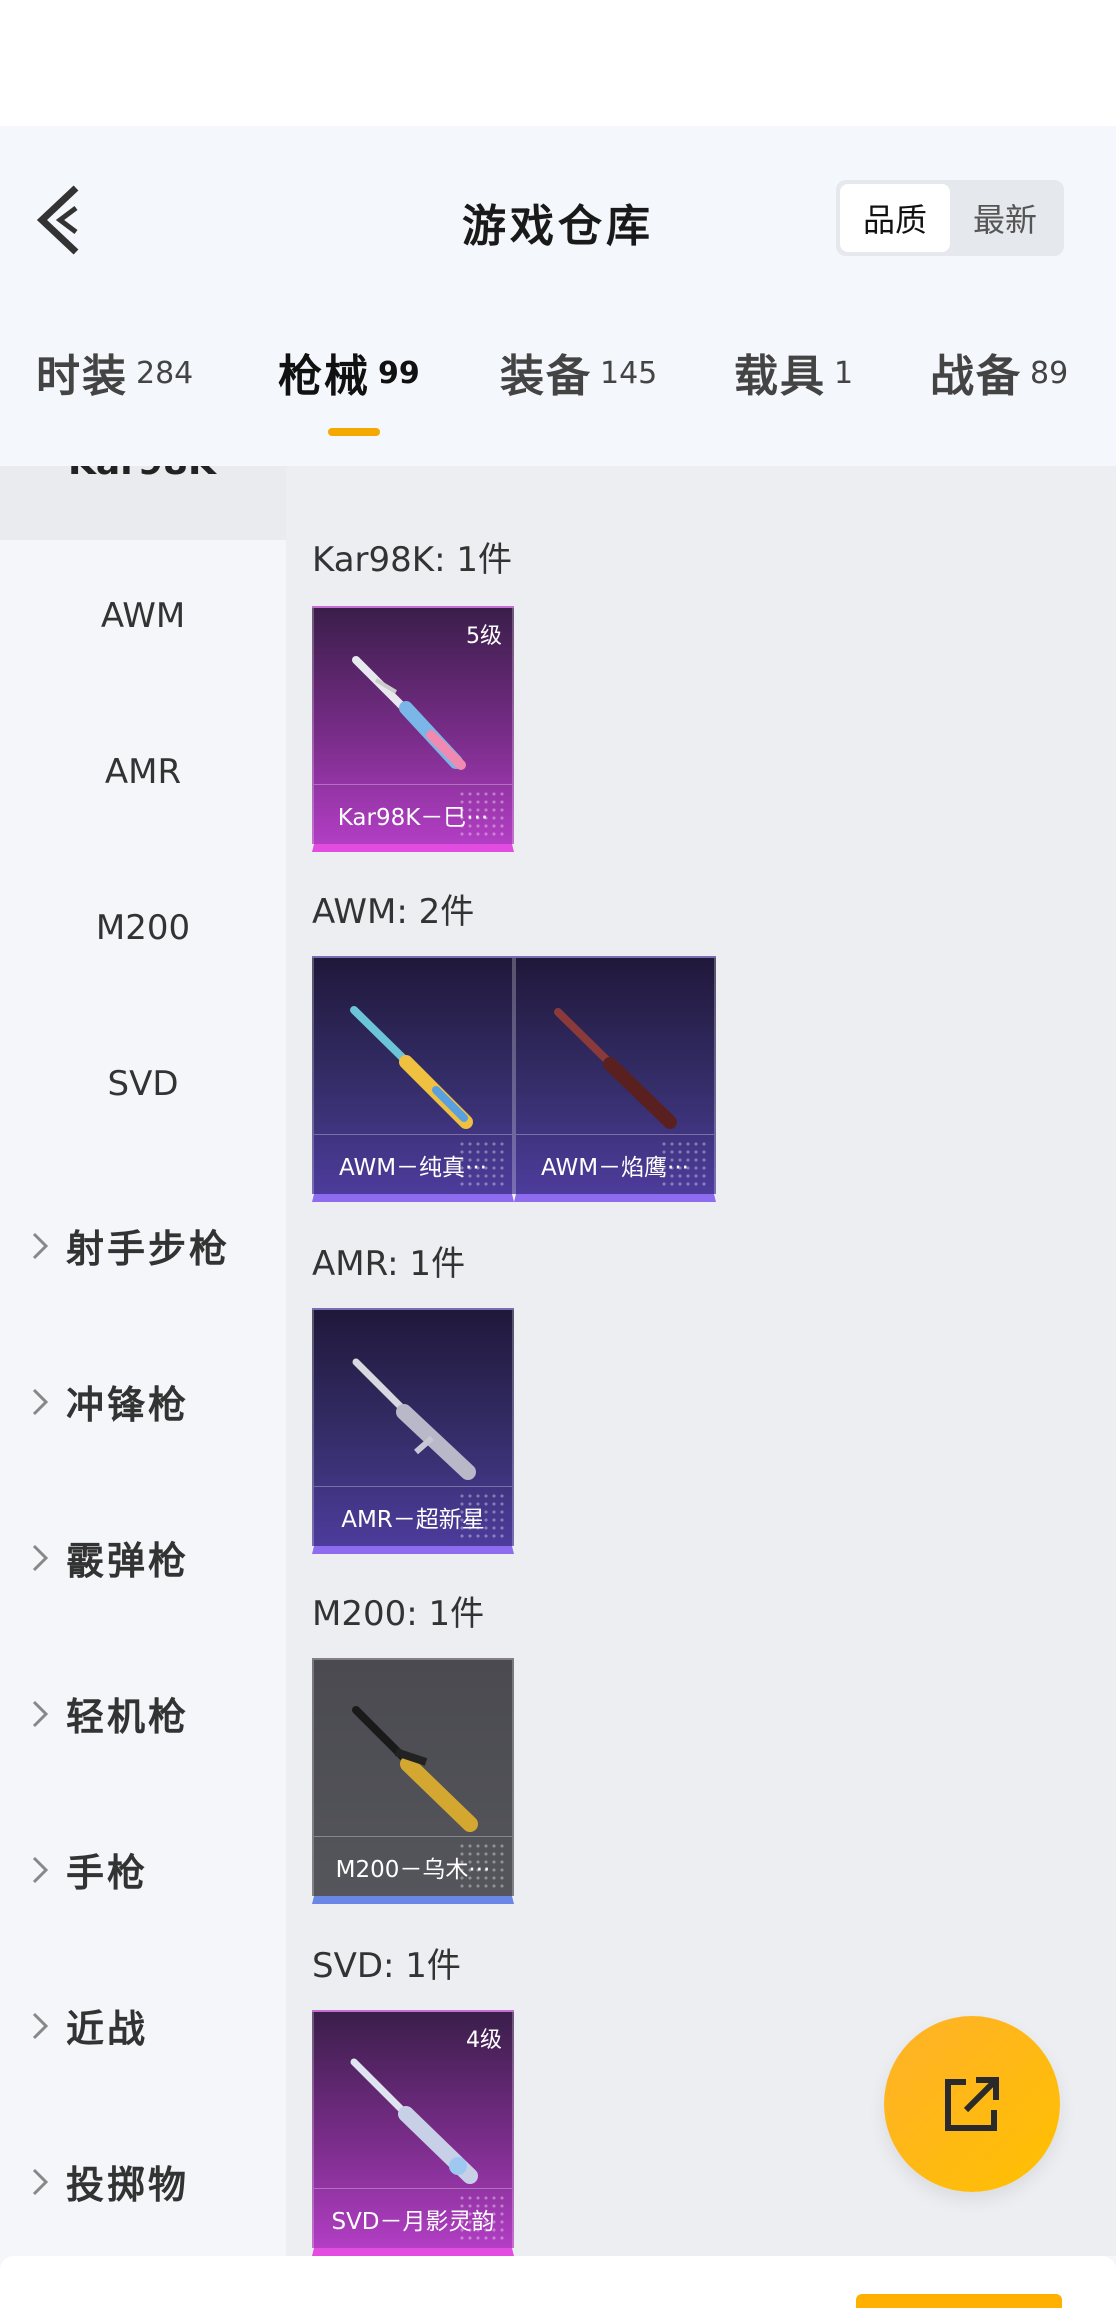 The height and width of the screenshot is (2308, 1116). Describe the element at coordinates (895, 218) in the screenshot. I see `sort-quality-button: 品质` at that location.